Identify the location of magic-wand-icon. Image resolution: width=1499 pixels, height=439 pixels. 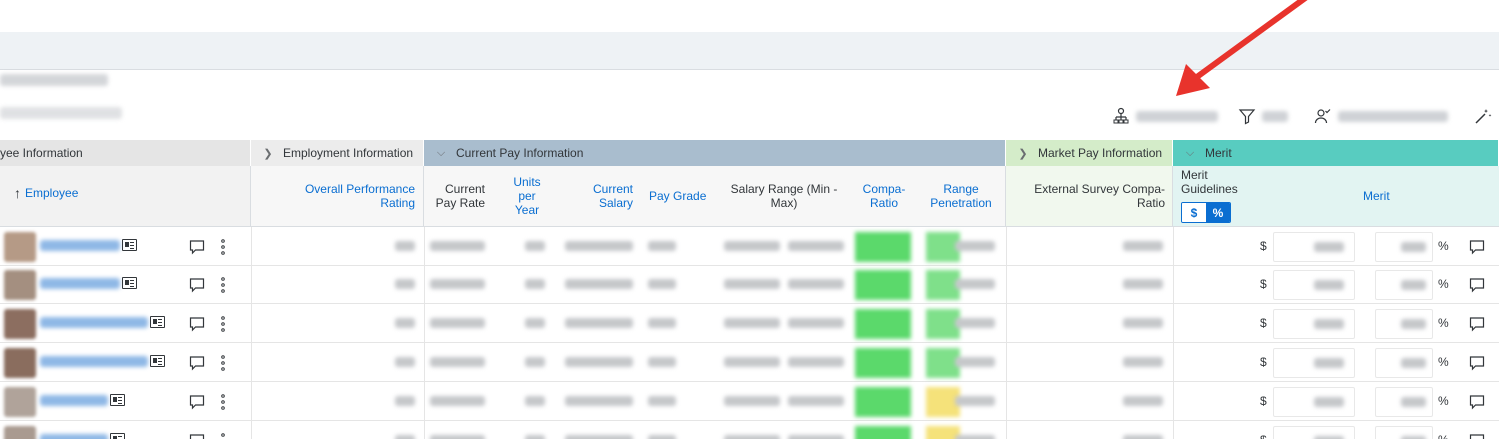
(1483, 116).